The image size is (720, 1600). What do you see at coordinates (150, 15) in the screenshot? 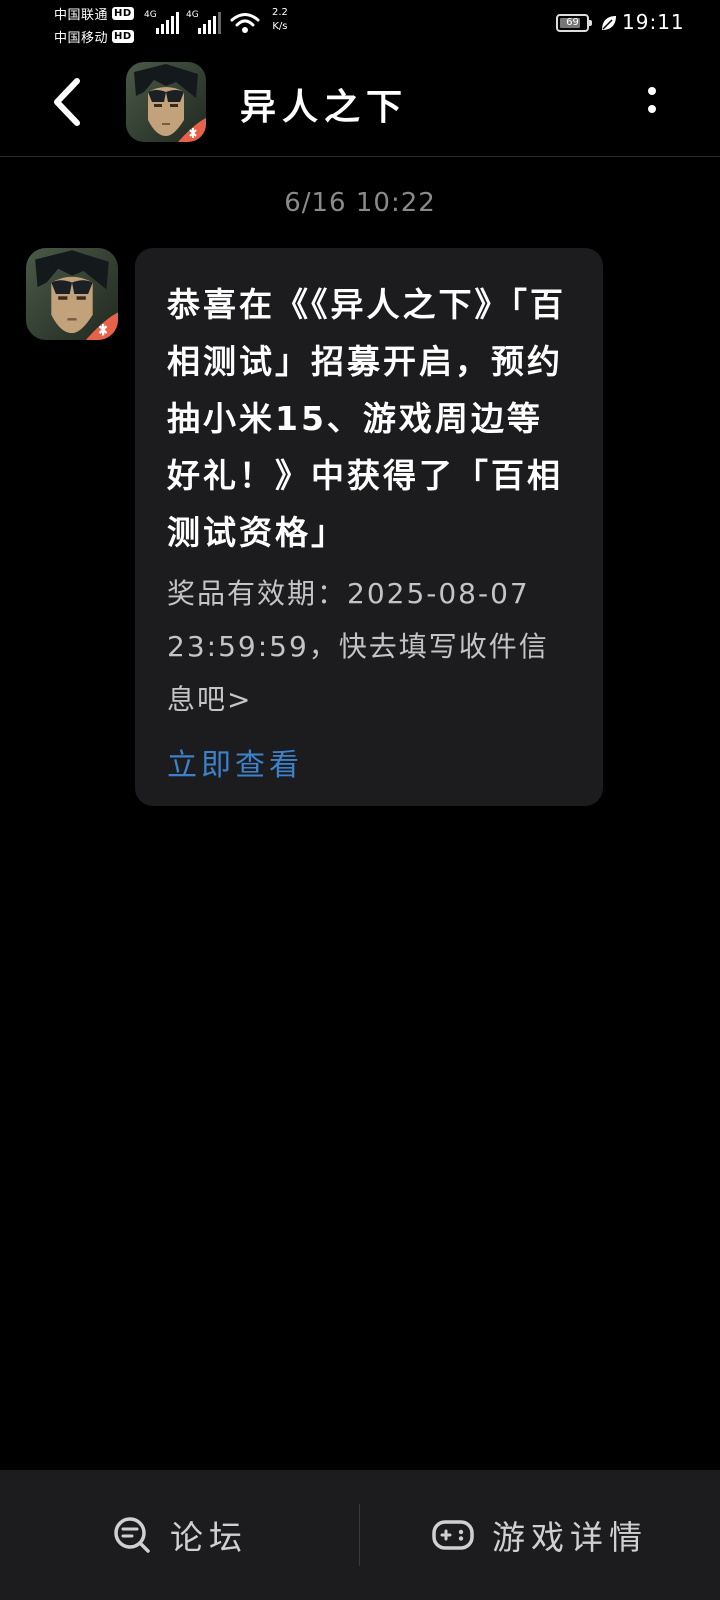
I see `network-type-1: 4G` at bounding box center [150, 15].